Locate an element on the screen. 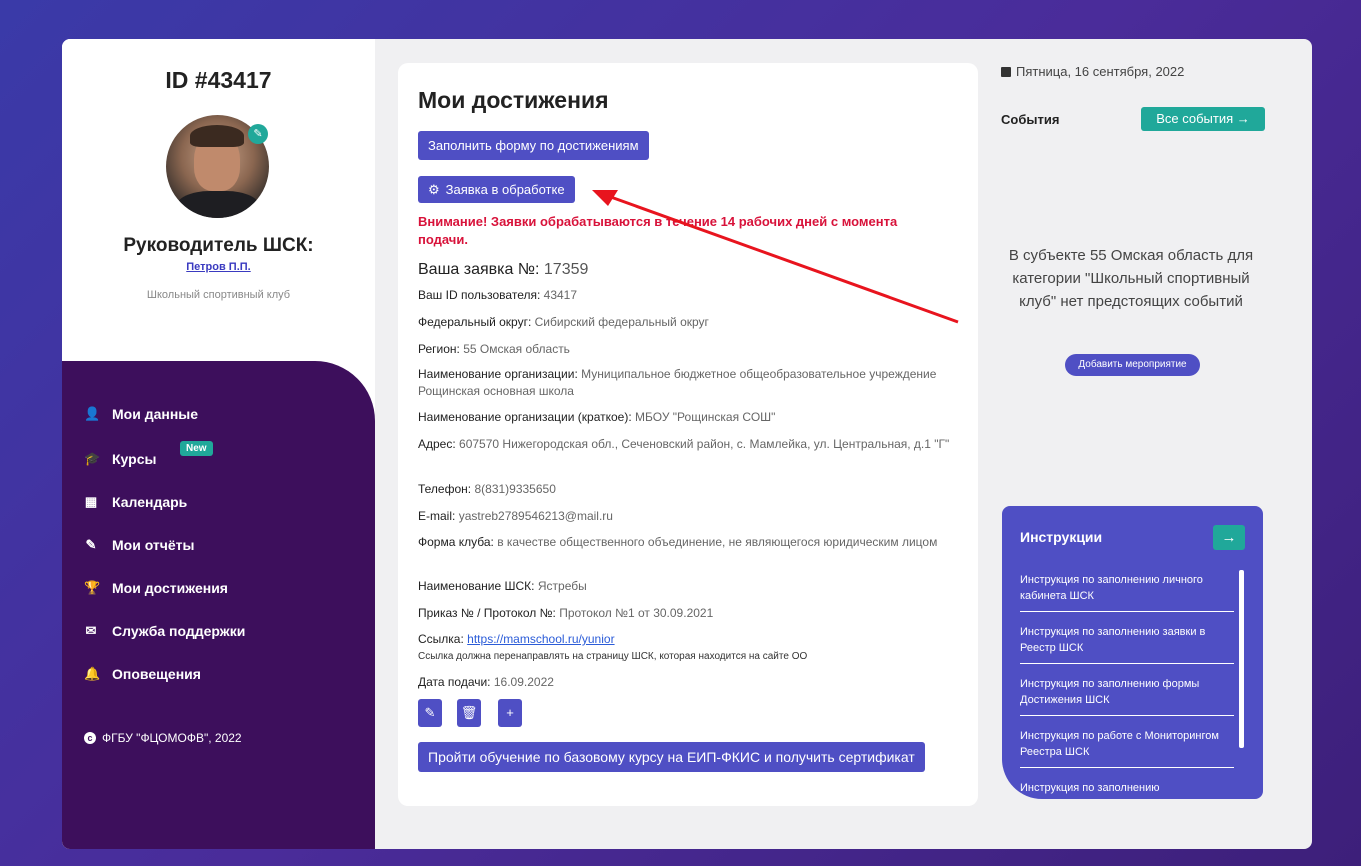 The height and width of the screenshot is (866, 1361). calendar-icon: ▦ is located at coordinates (91, 501).